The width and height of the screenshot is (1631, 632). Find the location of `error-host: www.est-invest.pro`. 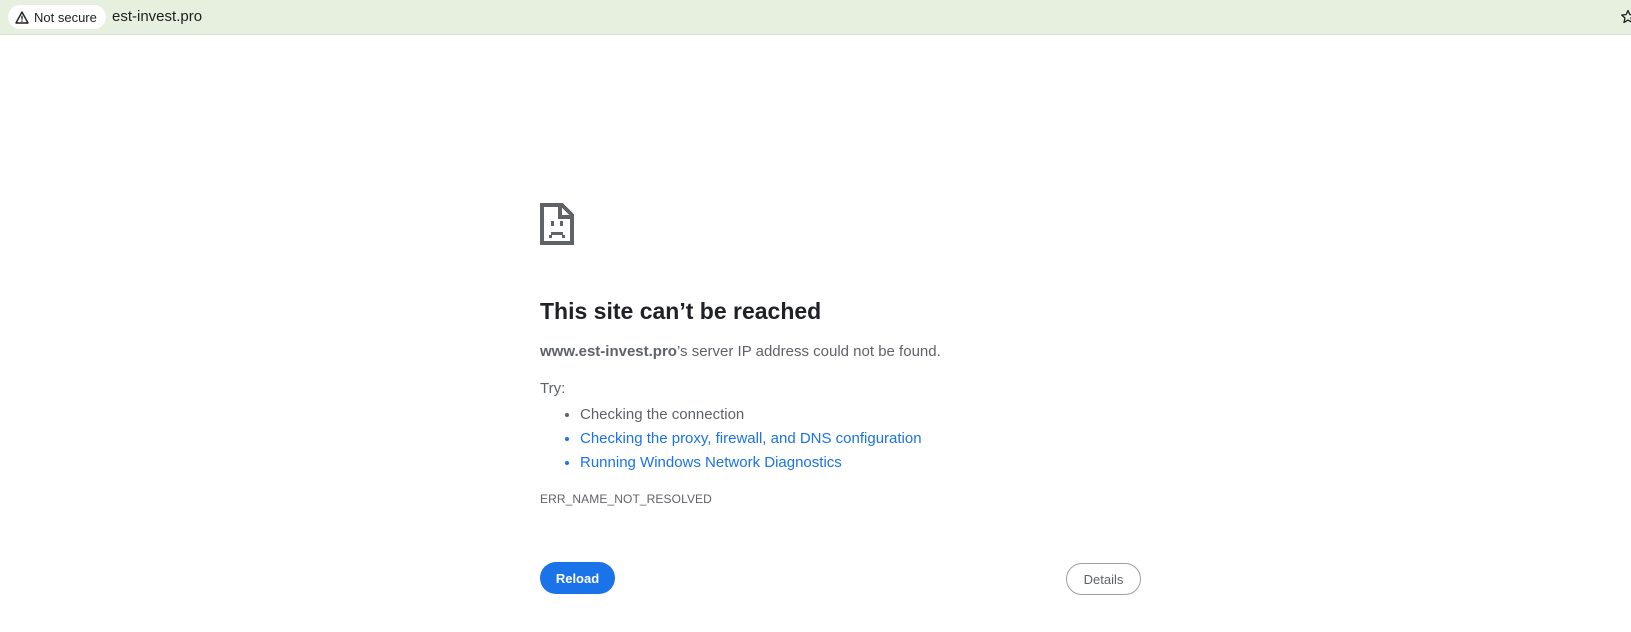

error-host: www.est-invest.pro is located at coordinates (608, 351).